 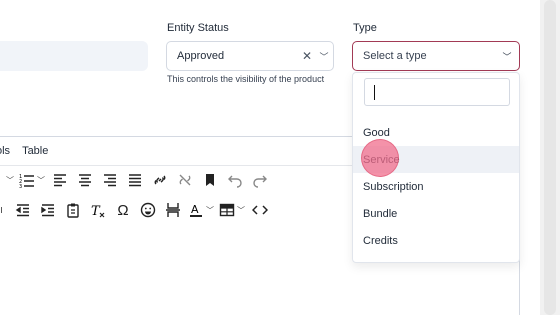 I want to click on align-right-icon, so click(x=110, y=180).